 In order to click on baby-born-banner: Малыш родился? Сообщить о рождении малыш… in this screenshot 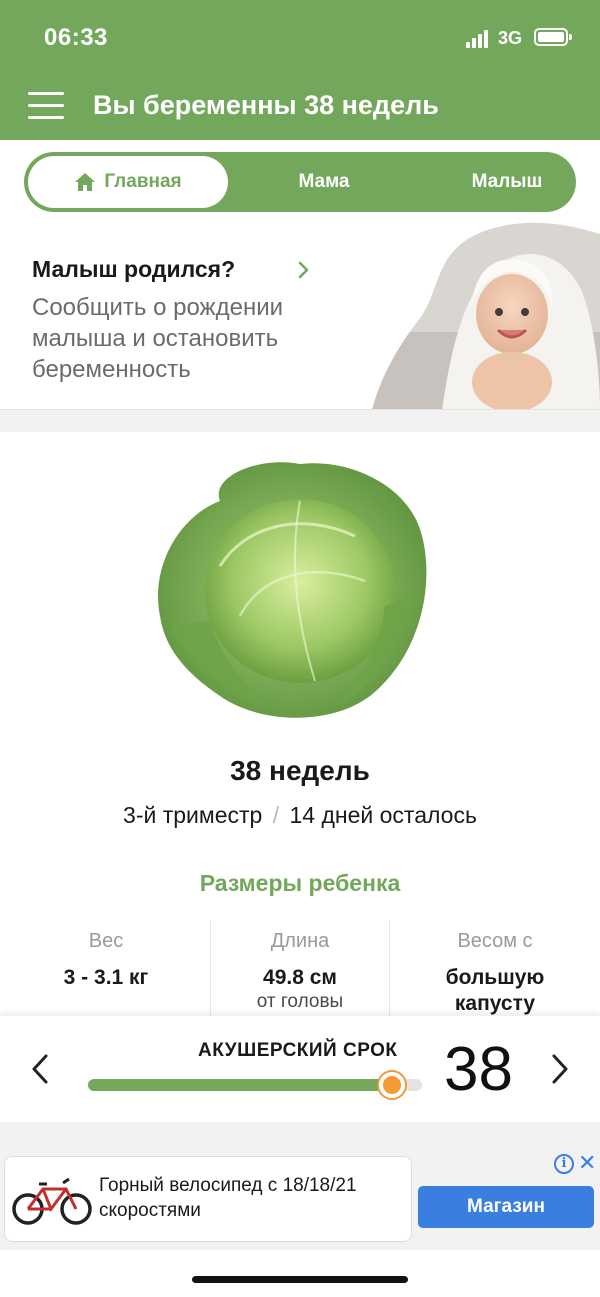, I will do `click(300, 316)`.